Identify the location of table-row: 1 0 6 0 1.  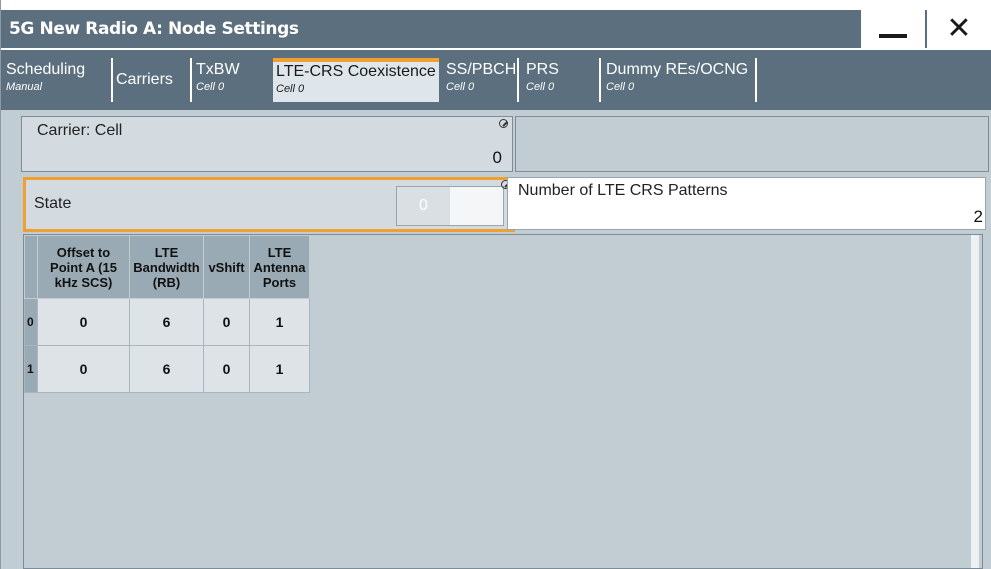
(167, 369).